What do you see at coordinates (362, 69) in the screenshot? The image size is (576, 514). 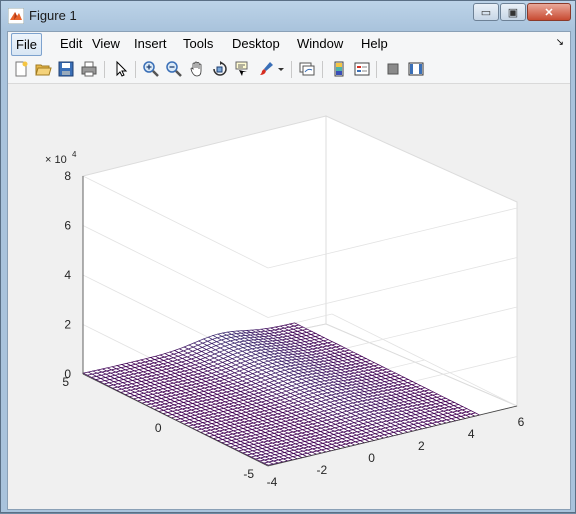 I see `insert-legend-icon` at bounding box center [362, 69].